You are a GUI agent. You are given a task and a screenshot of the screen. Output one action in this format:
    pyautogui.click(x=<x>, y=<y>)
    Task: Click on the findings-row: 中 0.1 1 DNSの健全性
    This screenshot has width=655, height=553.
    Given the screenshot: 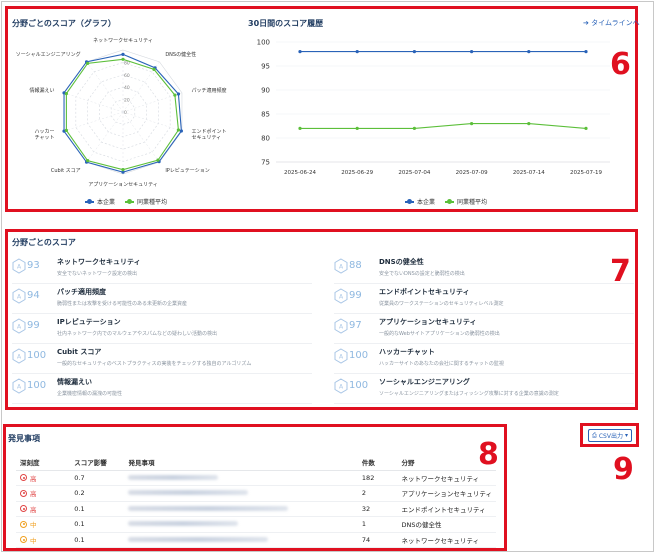 What is the action you would take?
    pyautogui.click(x=256, y=524)
    